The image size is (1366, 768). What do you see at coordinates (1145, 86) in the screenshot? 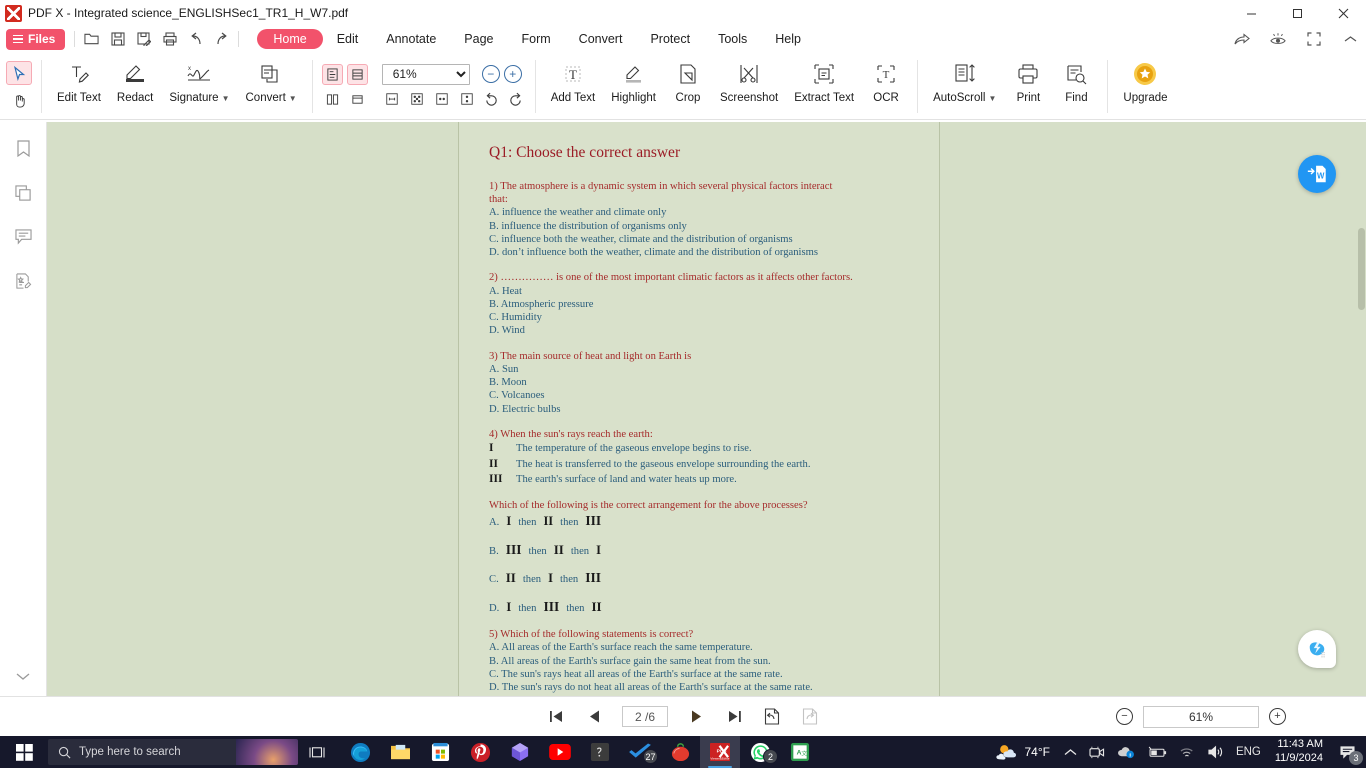
I see `upgrade-button: Upgrade` at bounding box center [1145, 86].